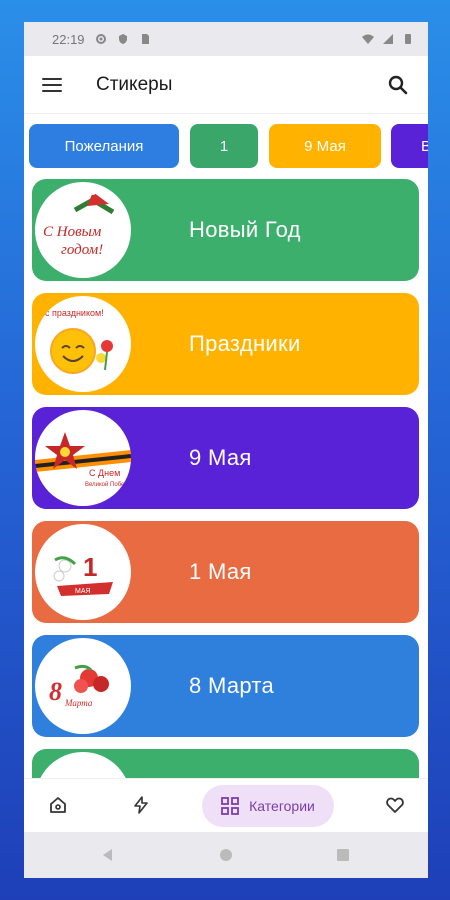 The width and height of the screenshot is (450, 900). I want to click on victory-day-sticker-thumbnail: С Днем Великой Победы, so click(83, 458).